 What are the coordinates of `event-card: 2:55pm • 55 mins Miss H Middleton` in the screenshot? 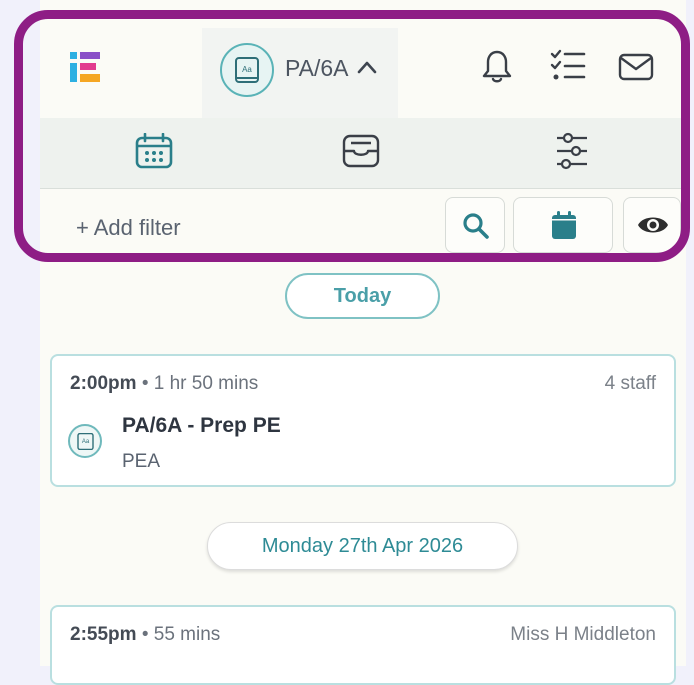 It's located at (363, 645).